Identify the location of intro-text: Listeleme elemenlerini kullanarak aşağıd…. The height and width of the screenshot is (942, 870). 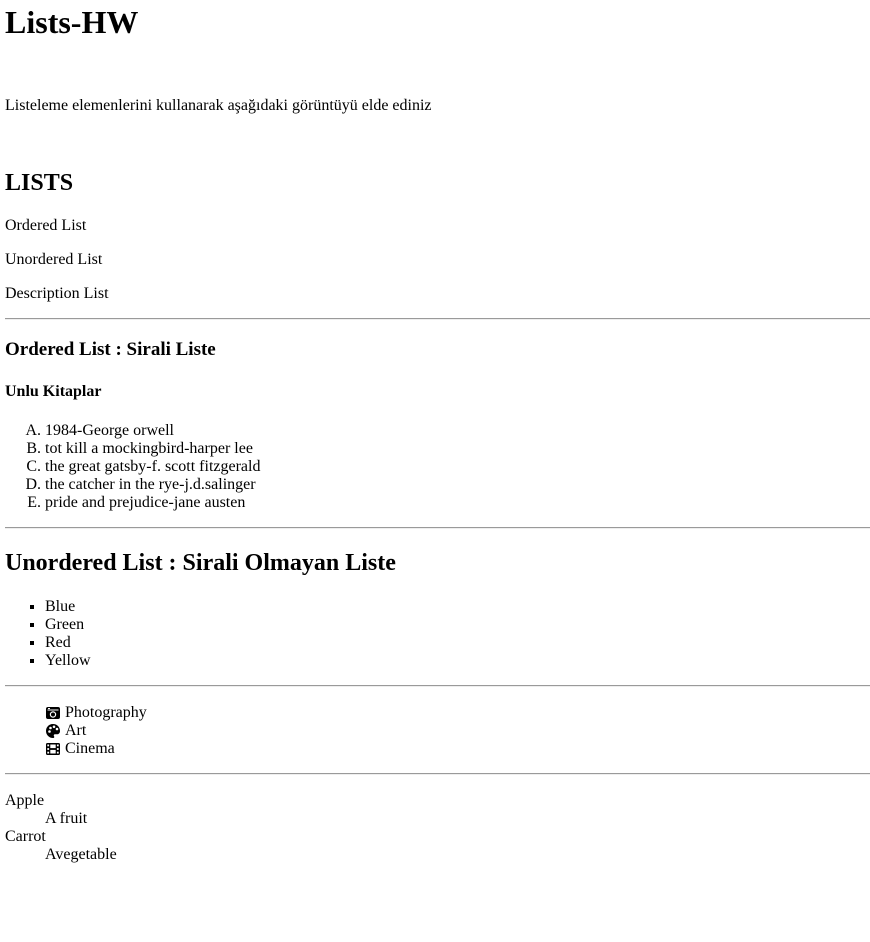
(218, 105).